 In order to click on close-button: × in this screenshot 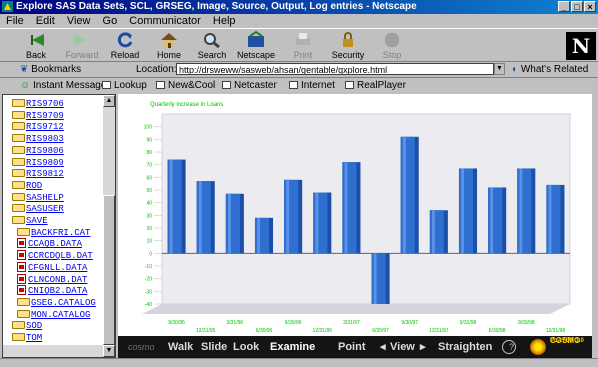, I will do `click(590, 6)`.